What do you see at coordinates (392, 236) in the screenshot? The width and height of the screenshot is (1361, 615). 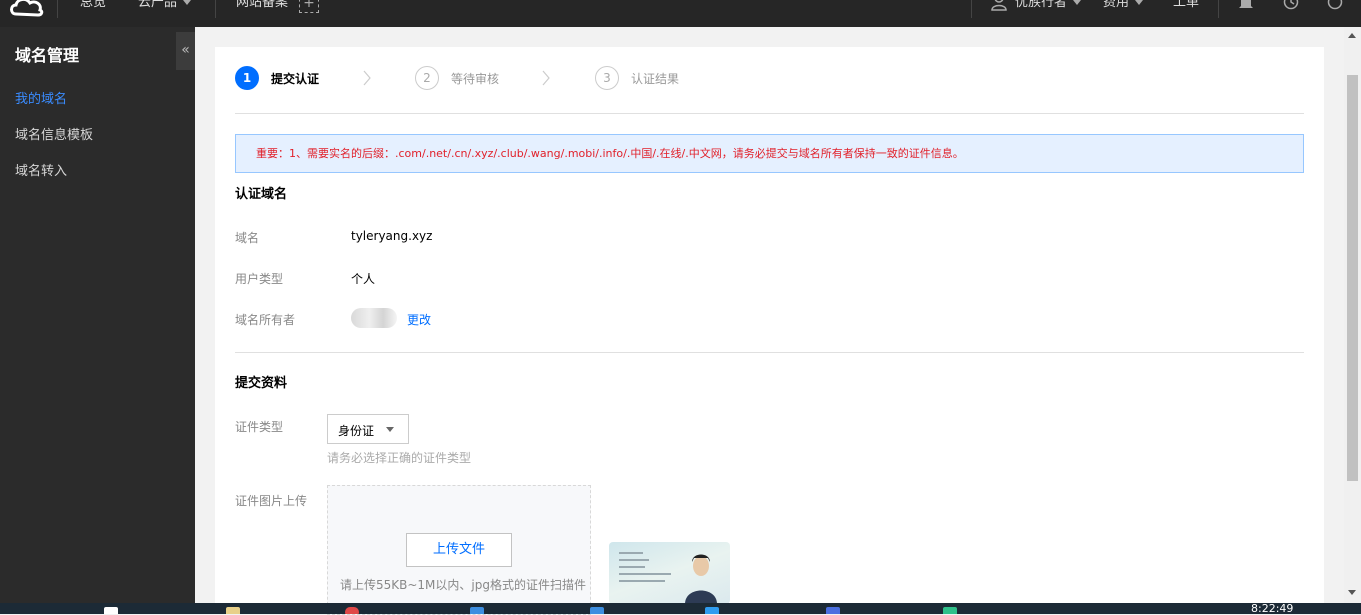 I see `domain-value: tyleryang.xyz` at bounding box center [392, 236].